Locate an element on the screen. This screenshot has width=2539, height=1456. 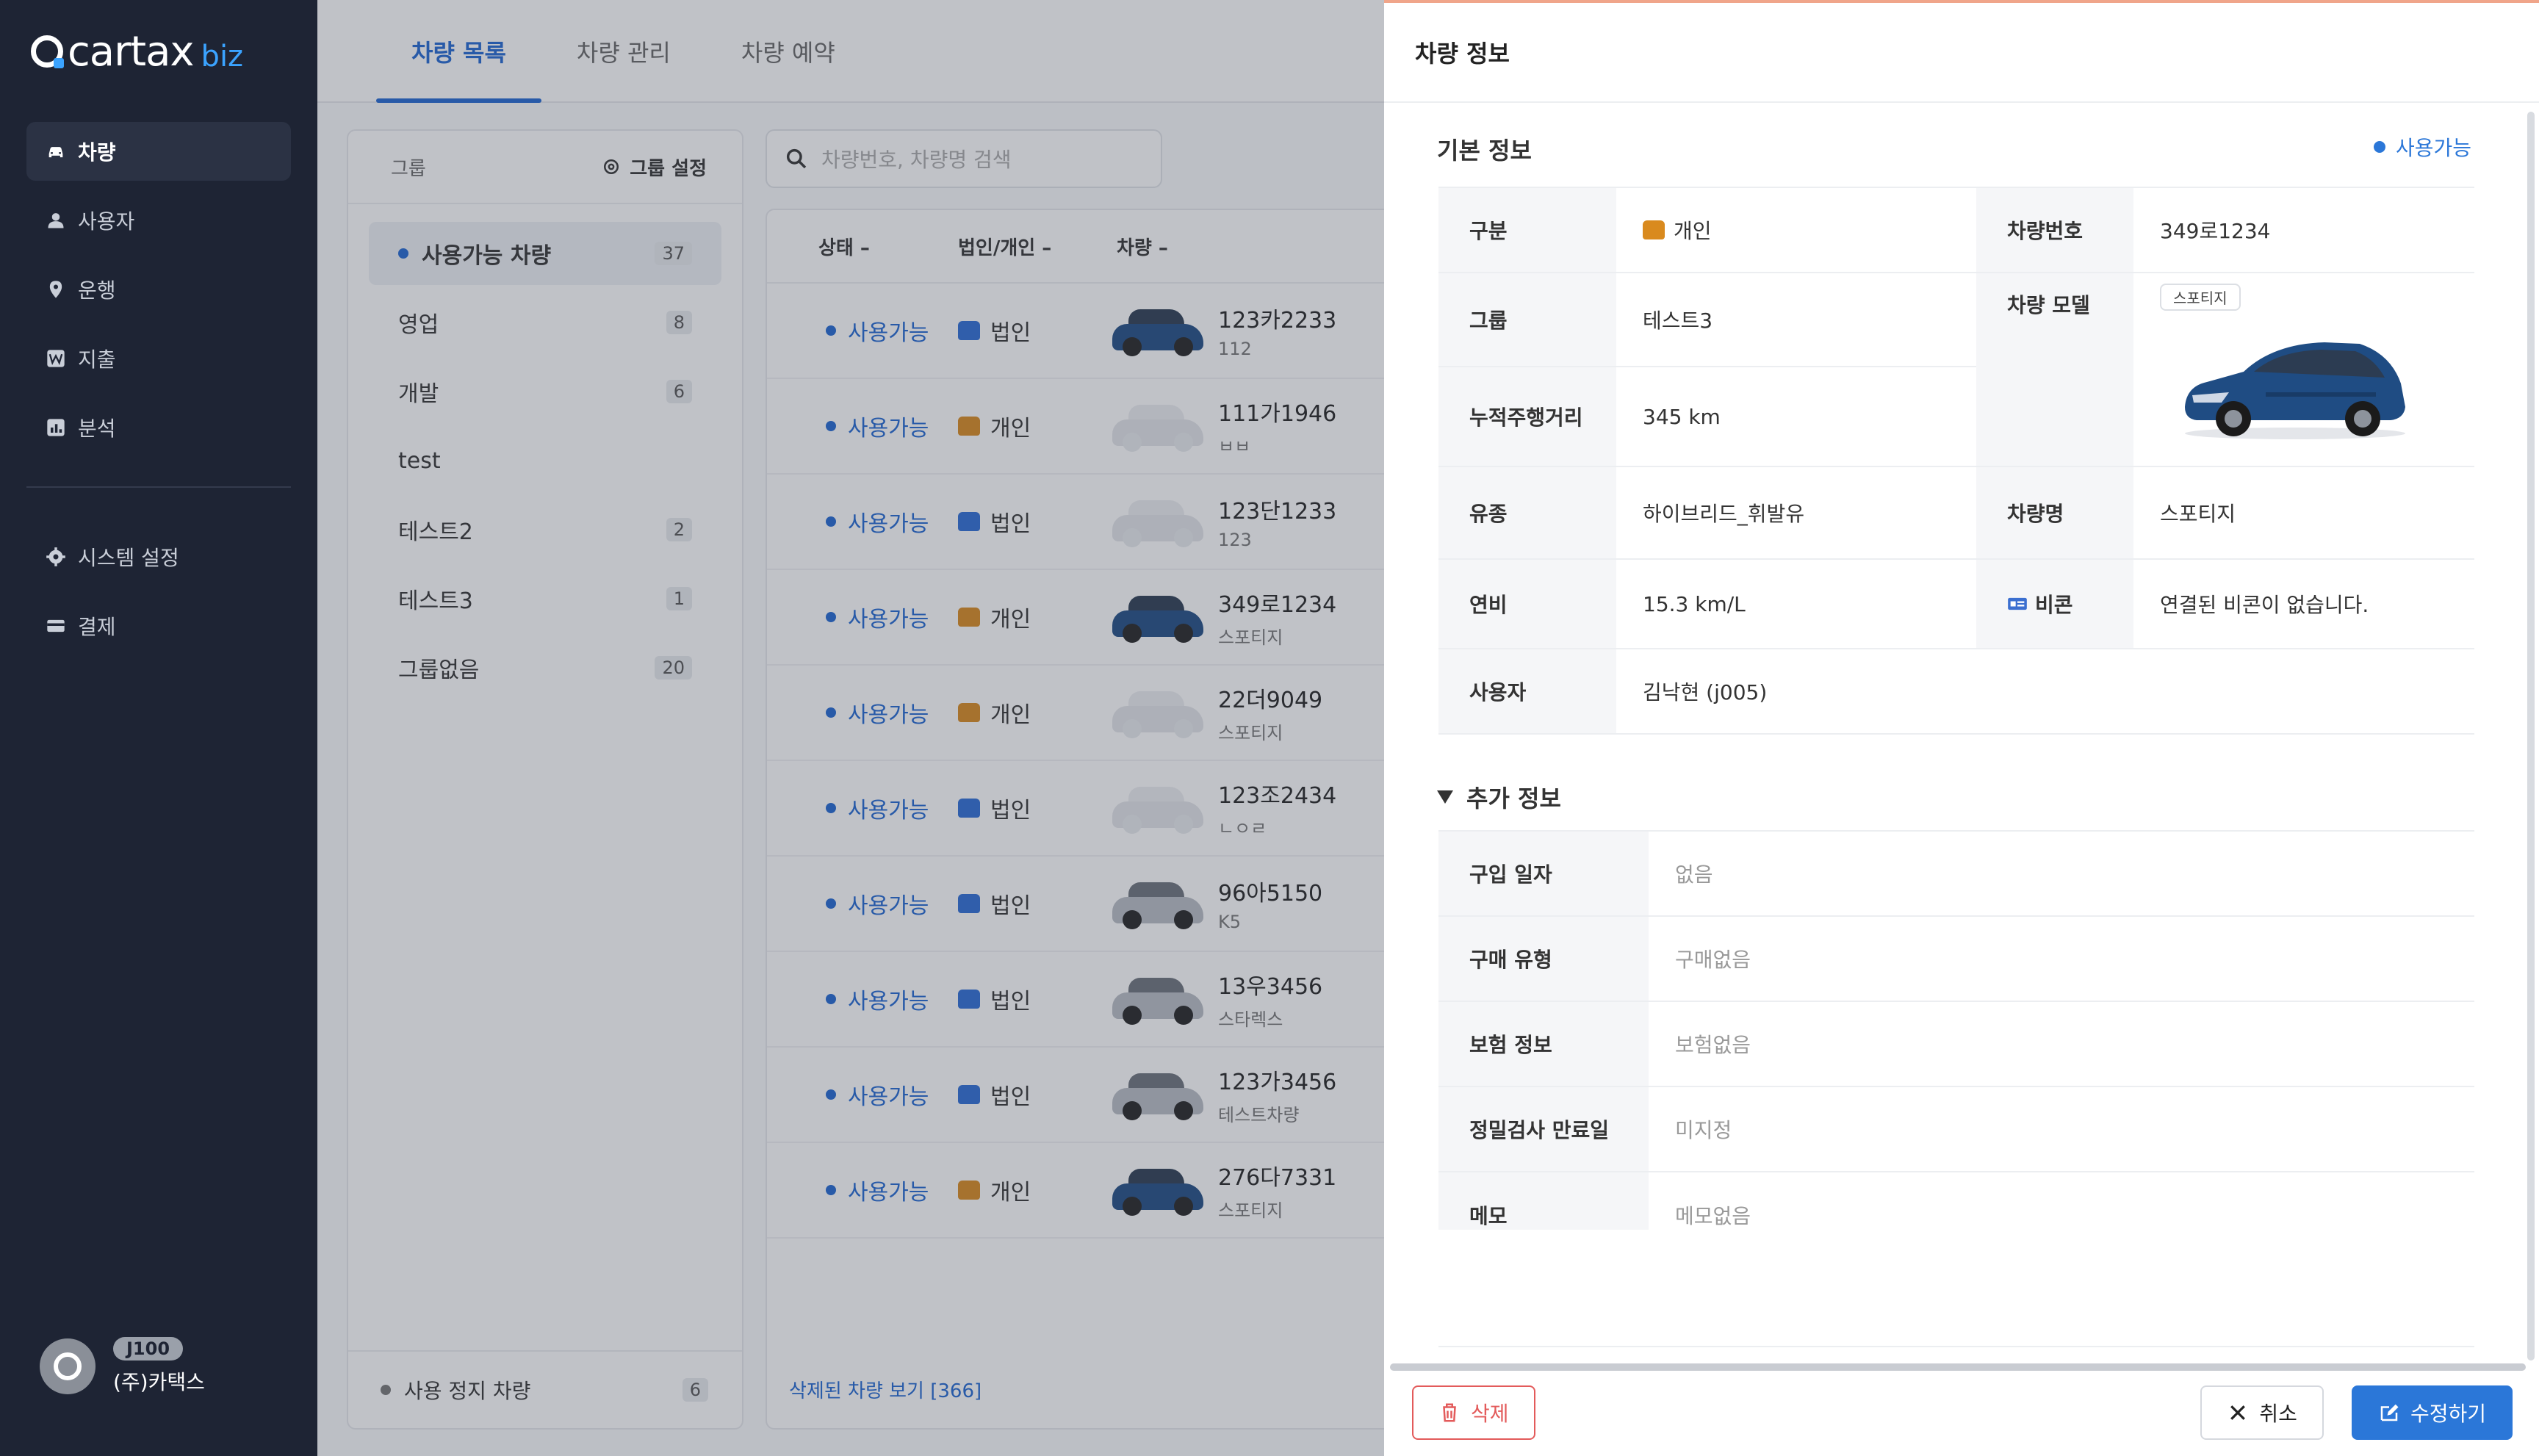
brand-logo: cartax biz is located at coordinates (137, 51).